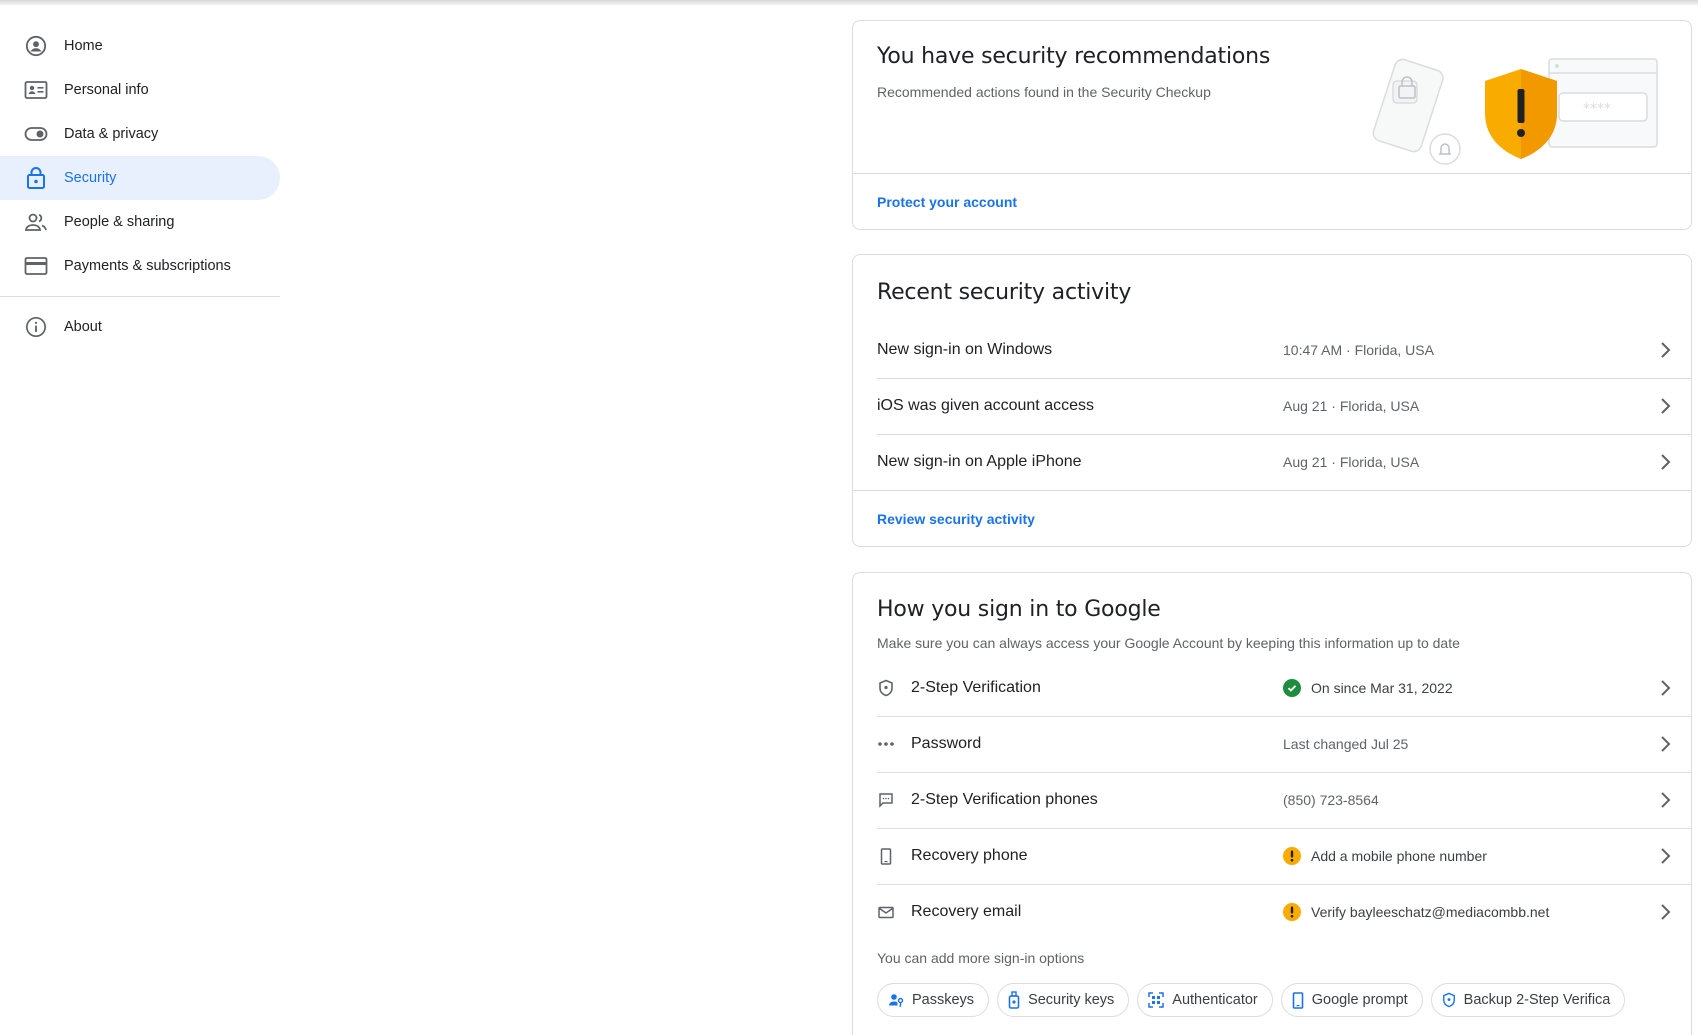 The width and height of the screenshot is (1698, 1035). What do you see at coordinates (886, 912) in the screenshot?
I see `mail-icon` at bounding box center [886, 912].